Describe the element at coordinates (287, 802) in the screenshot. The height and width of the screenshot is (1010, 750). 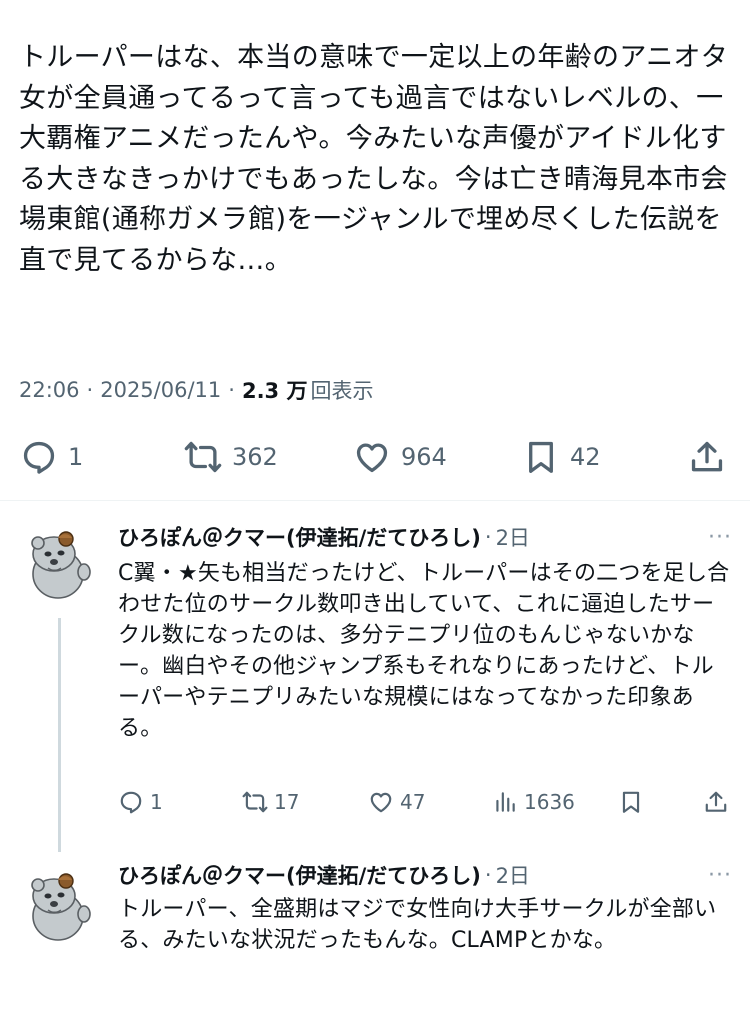
I see `retweet-count: 17` at that location.